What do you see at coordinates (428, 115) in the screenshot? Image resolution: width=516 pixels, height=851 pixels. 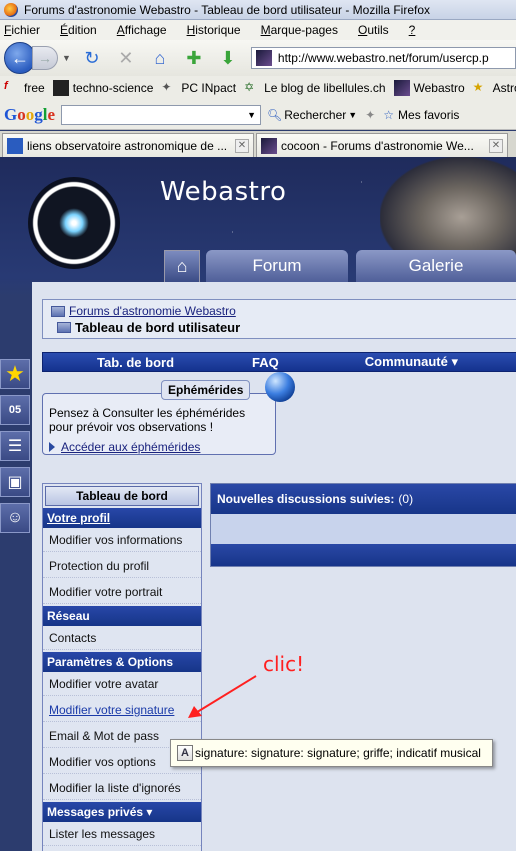 I see `favorites-button: Mes favoris` at bounding box center [428, 115].